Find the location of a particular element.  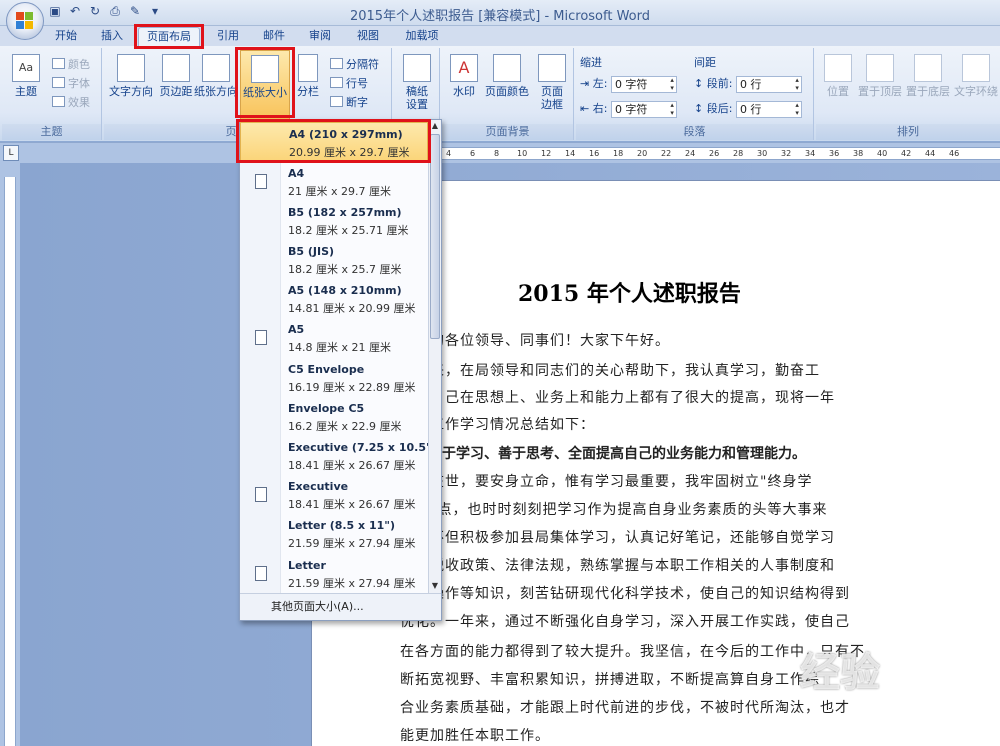

spacing-after-input: 0 行 is located at coordinates (768, 109).